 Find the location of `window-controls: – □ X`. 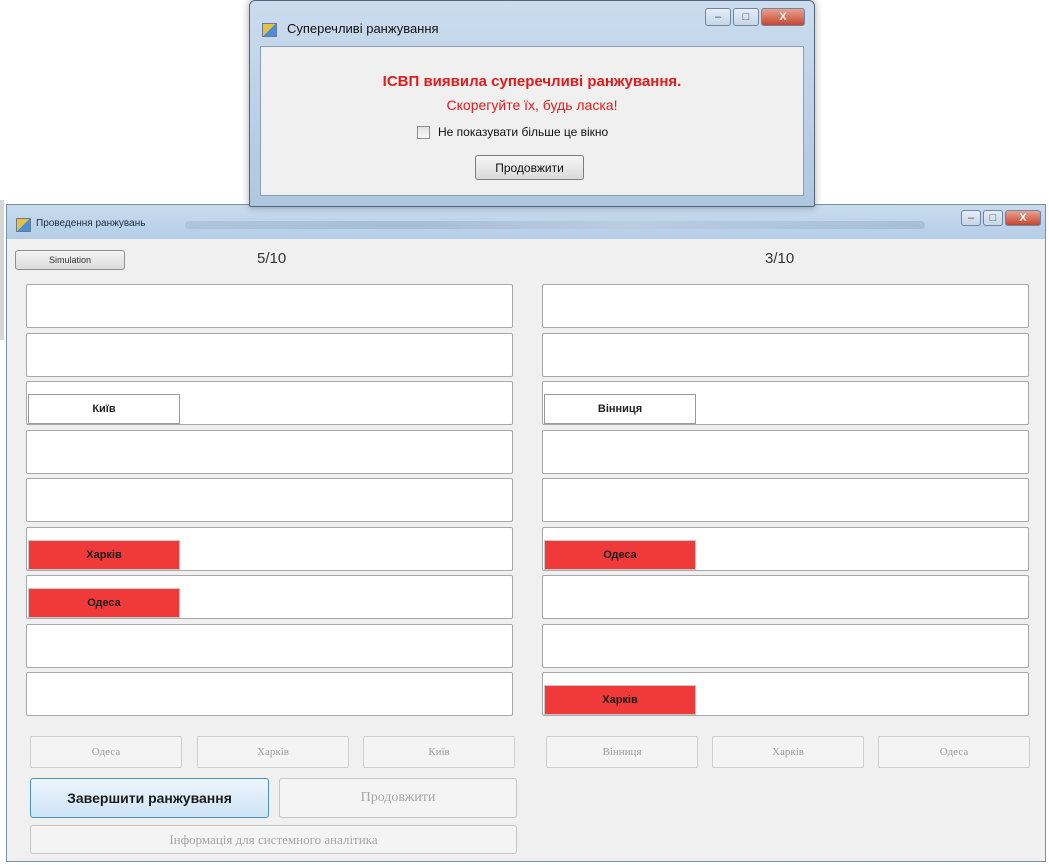

window-controls: – □ X is located at coordinates (1001, 218).